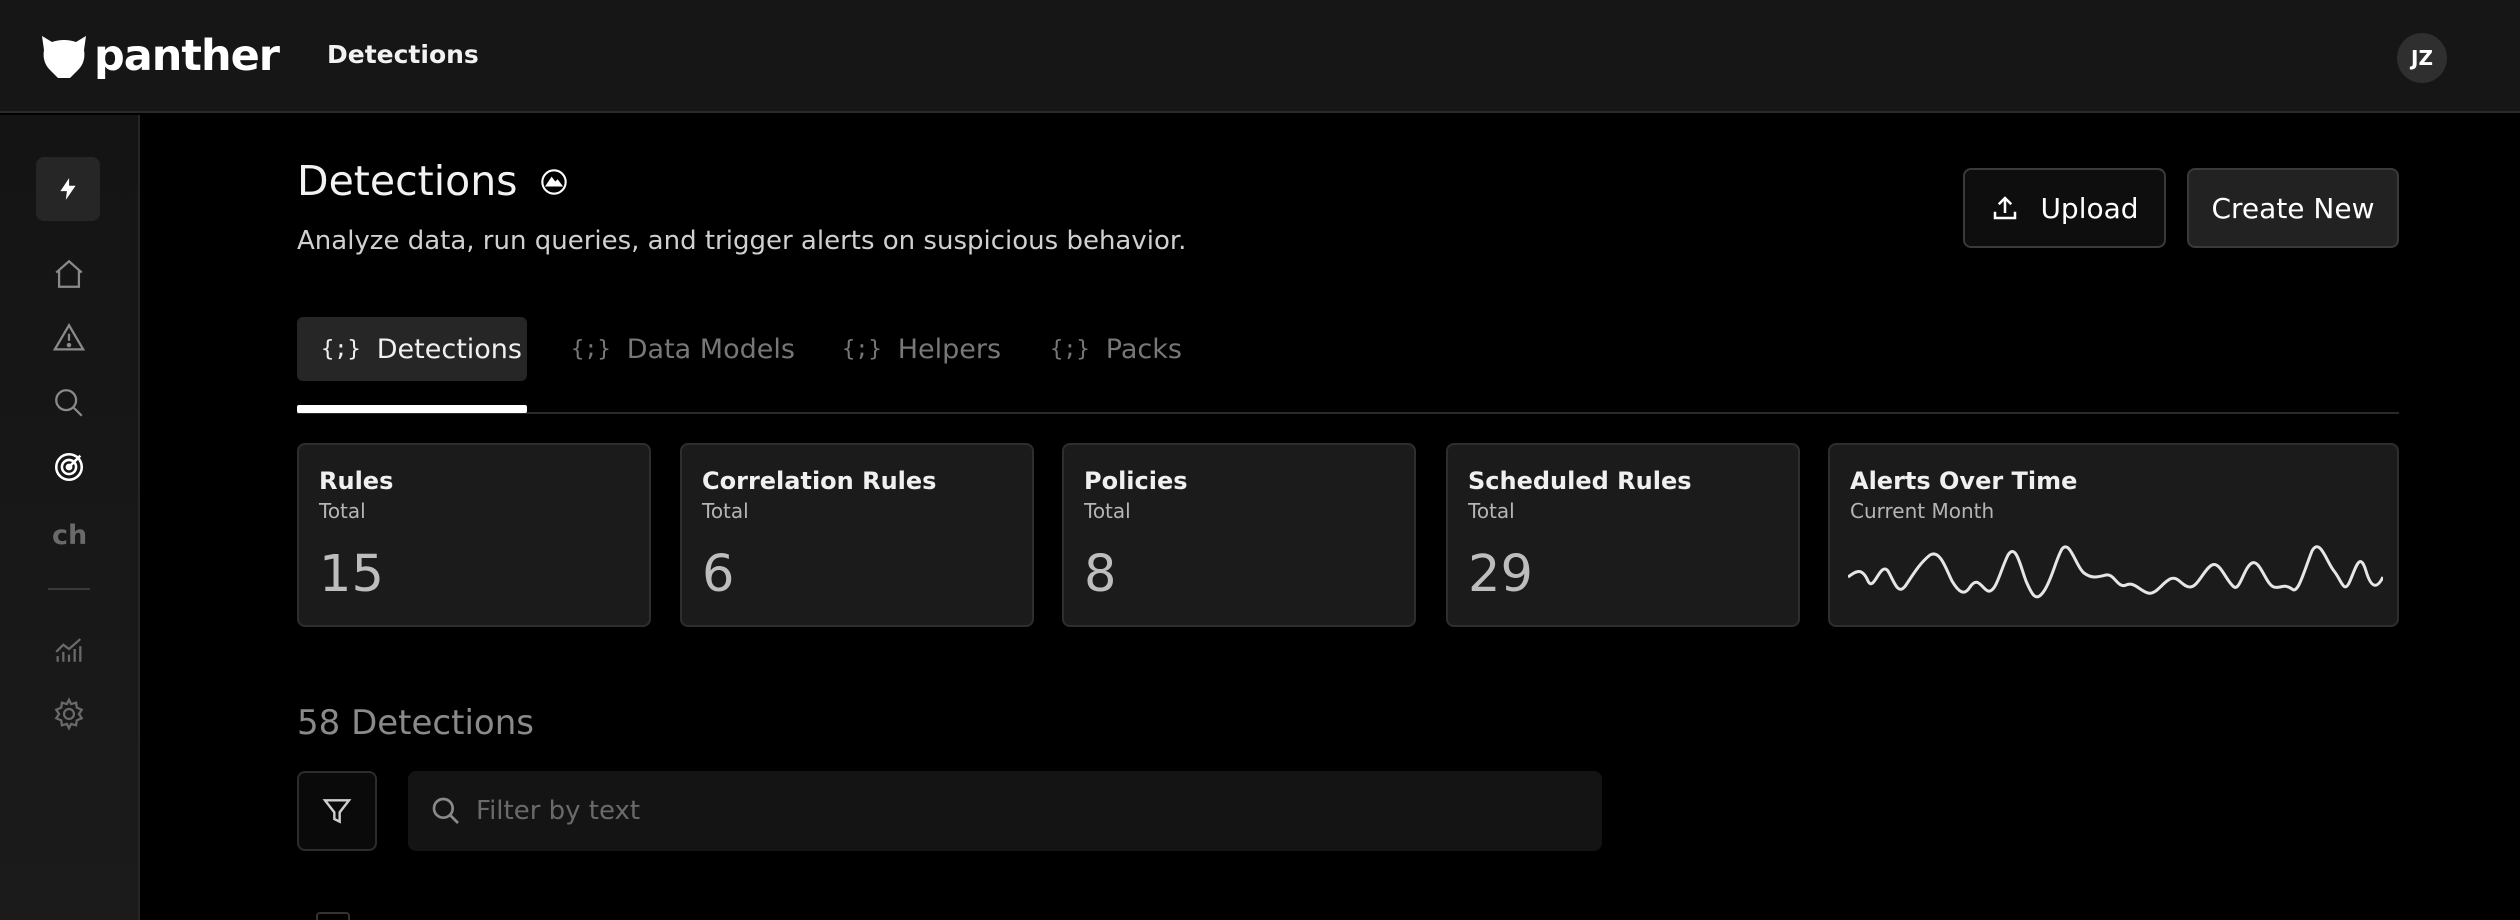  Describe the element at coordinates (2089, 208) in the screenshot. I see `upload-label: Upload` at that location.